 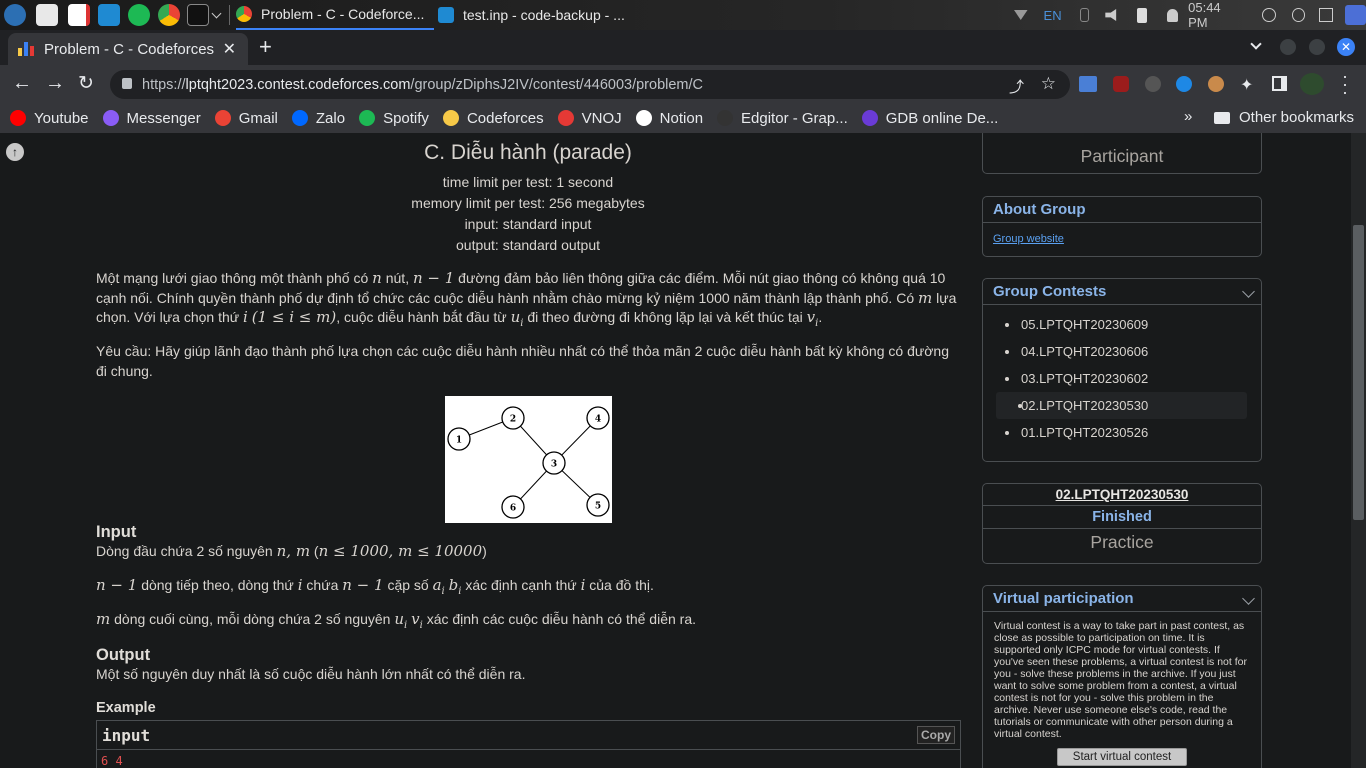 What do you see at coordinates (1317, 47) in the screenshot?
I see `window-maximize-button` at bounding box center [1317, 47].